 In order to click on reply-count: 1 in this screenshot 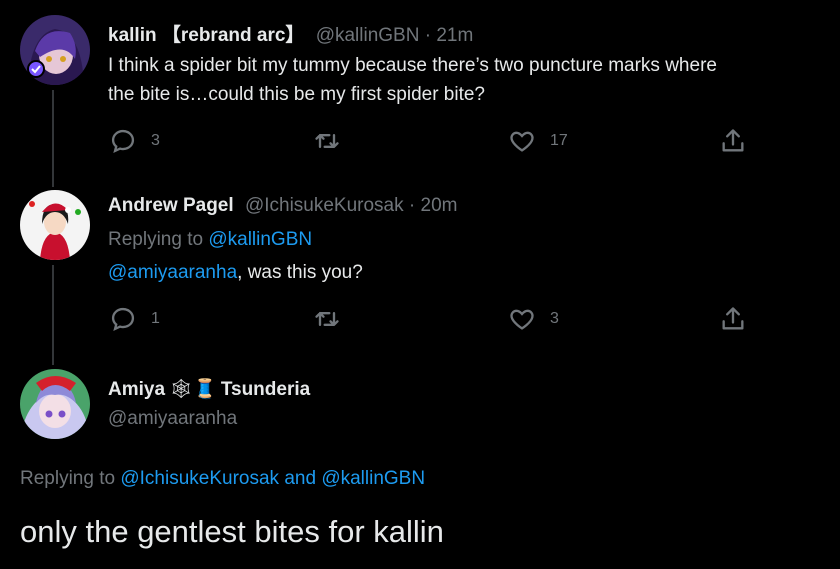, I will do `click(155, 318)`.